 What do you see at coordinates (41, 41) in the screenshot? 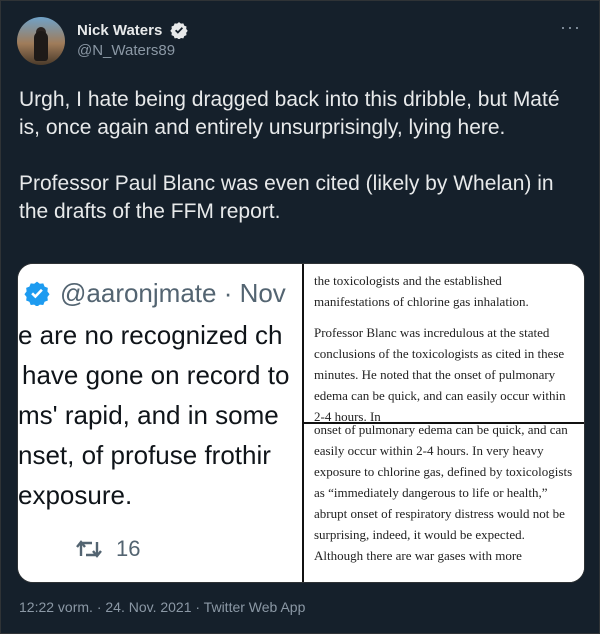
I see `avatar` at bounding box center [41, 41].